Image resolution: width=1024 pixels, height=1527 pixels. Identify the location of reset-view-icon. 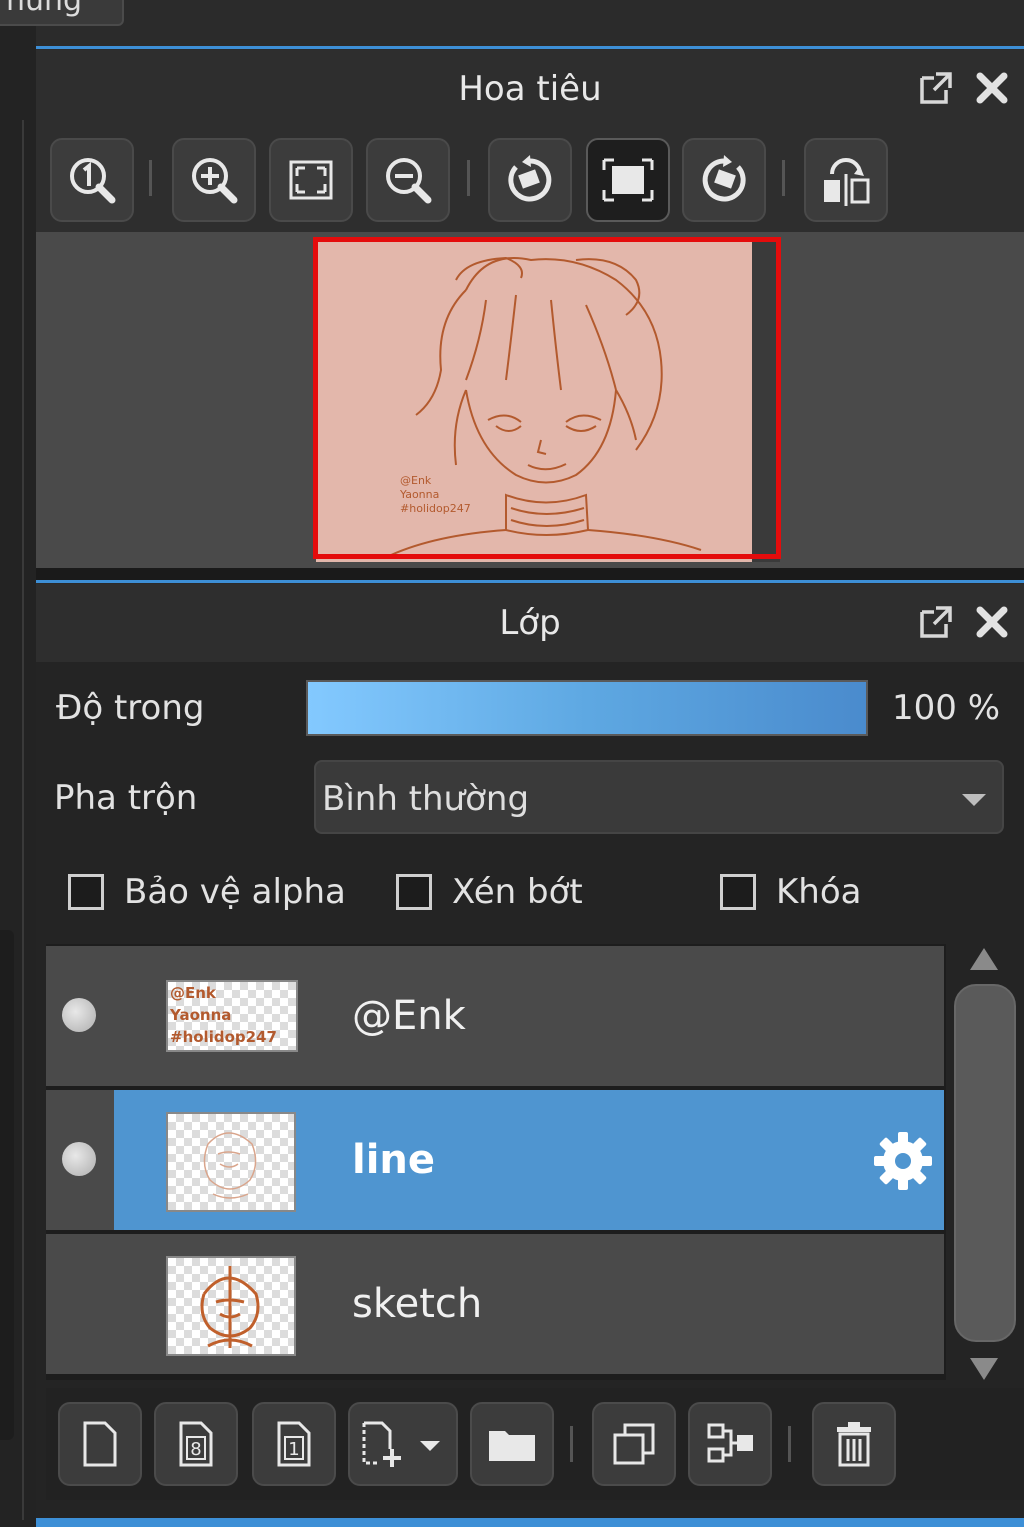
(628, 180).